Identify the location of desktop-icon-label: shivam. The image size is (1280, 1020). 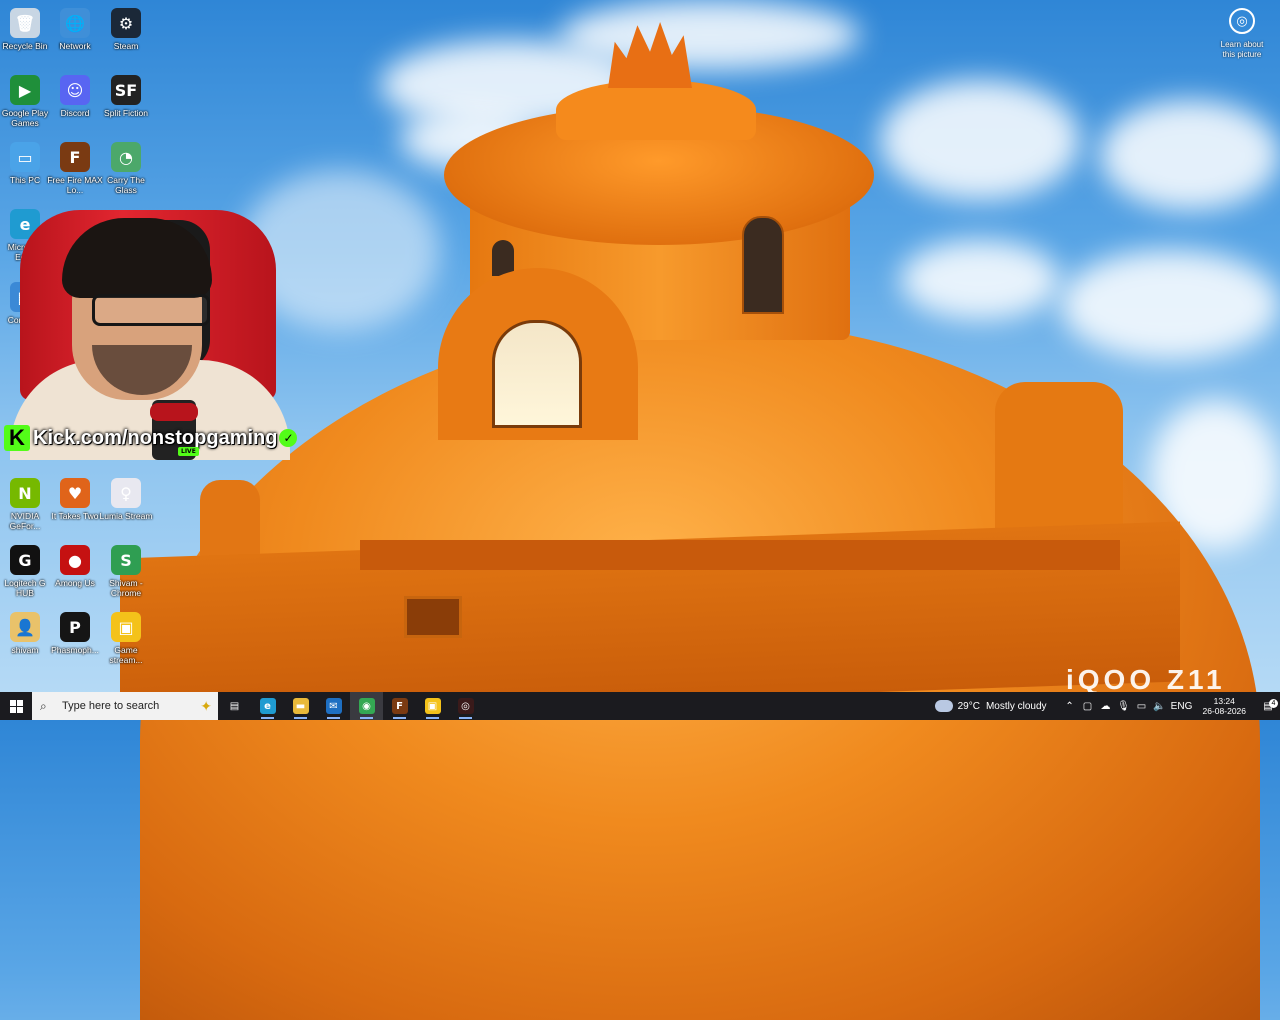
(25, 650).